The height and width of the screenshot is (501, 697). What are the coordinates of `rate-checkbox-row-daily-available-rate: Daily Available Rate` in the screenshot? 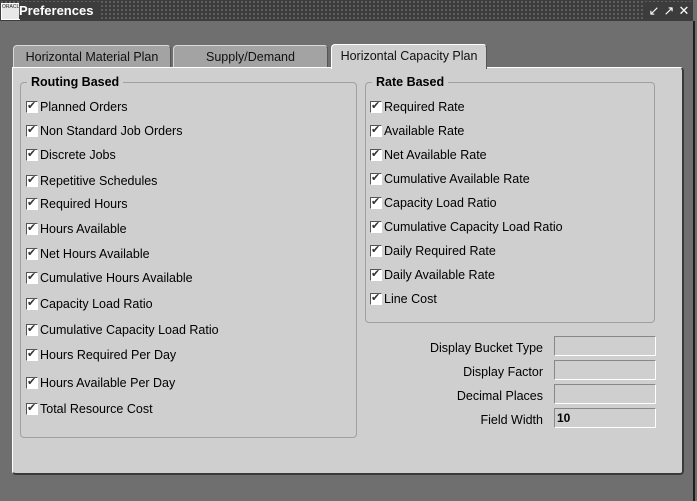 It's located at (432, 275).